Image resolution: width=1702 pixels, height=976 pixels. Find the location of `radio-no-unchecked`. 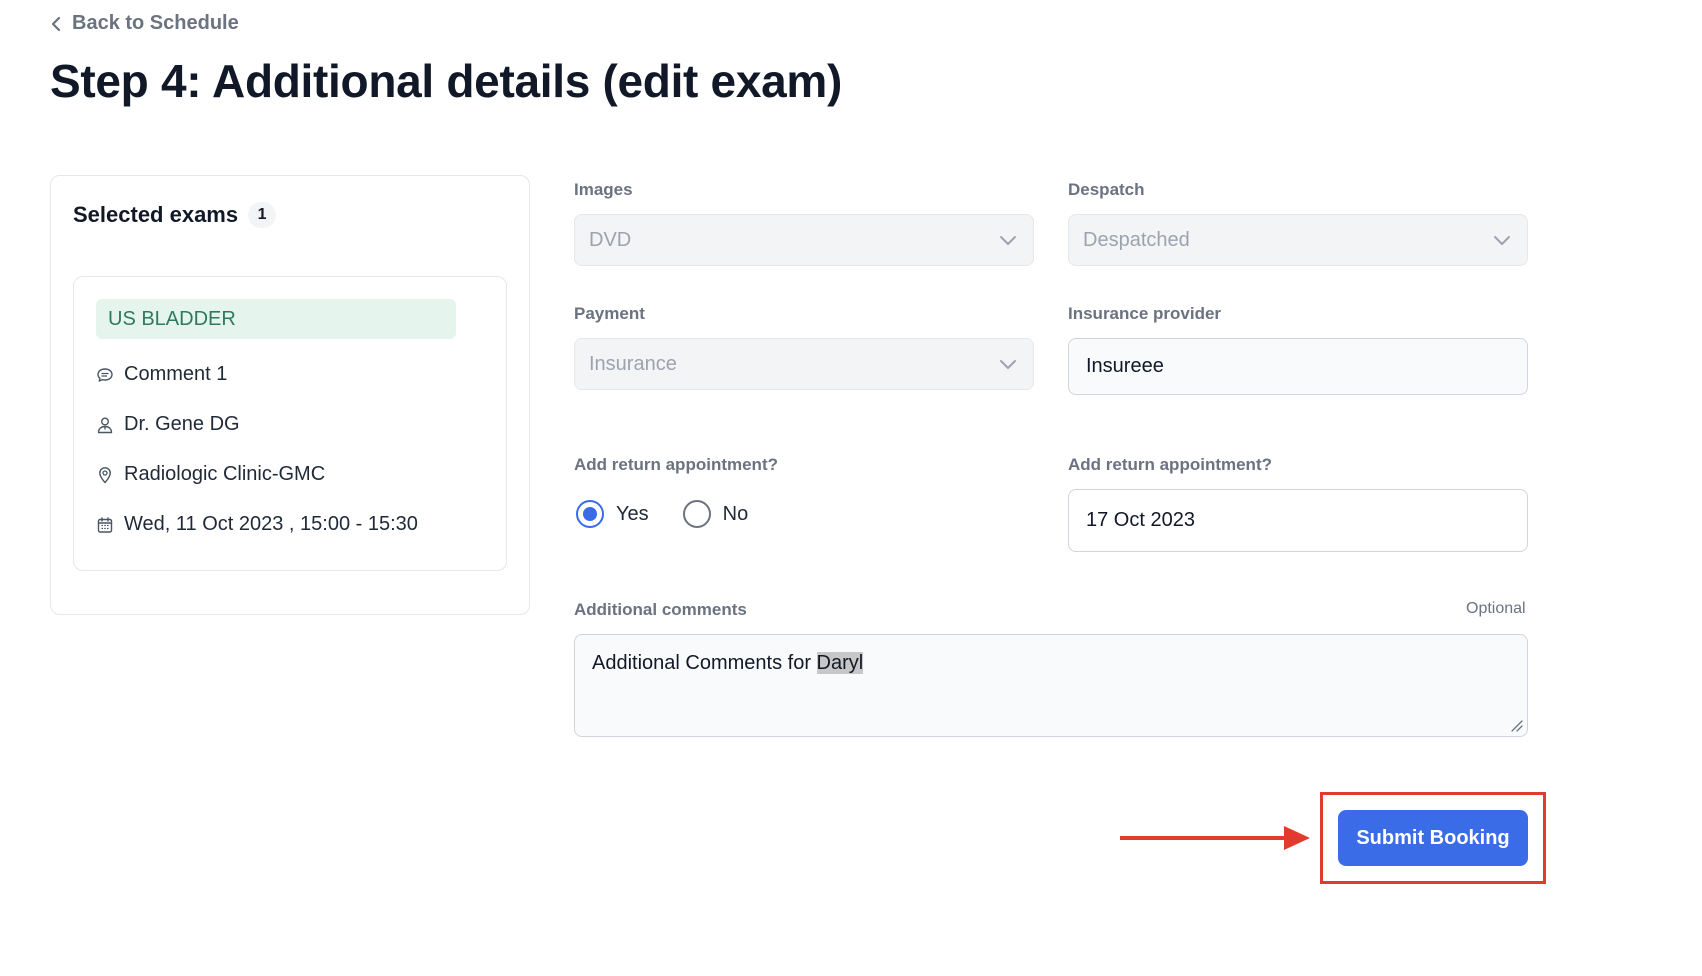

radio-no-unchecked is located at coordinates (696, 514).